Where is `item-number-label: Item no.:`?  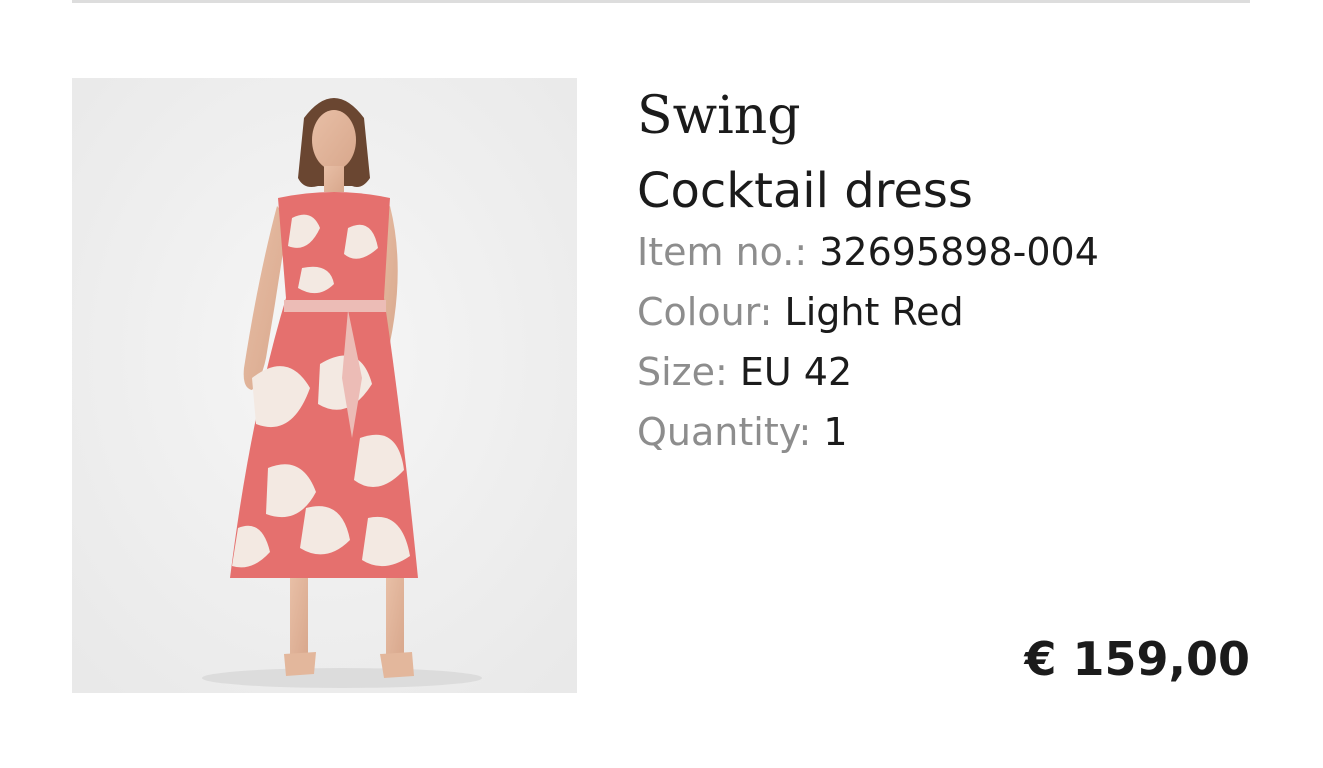 item-number-label: Item no.: is located at coordinates (722, 252).